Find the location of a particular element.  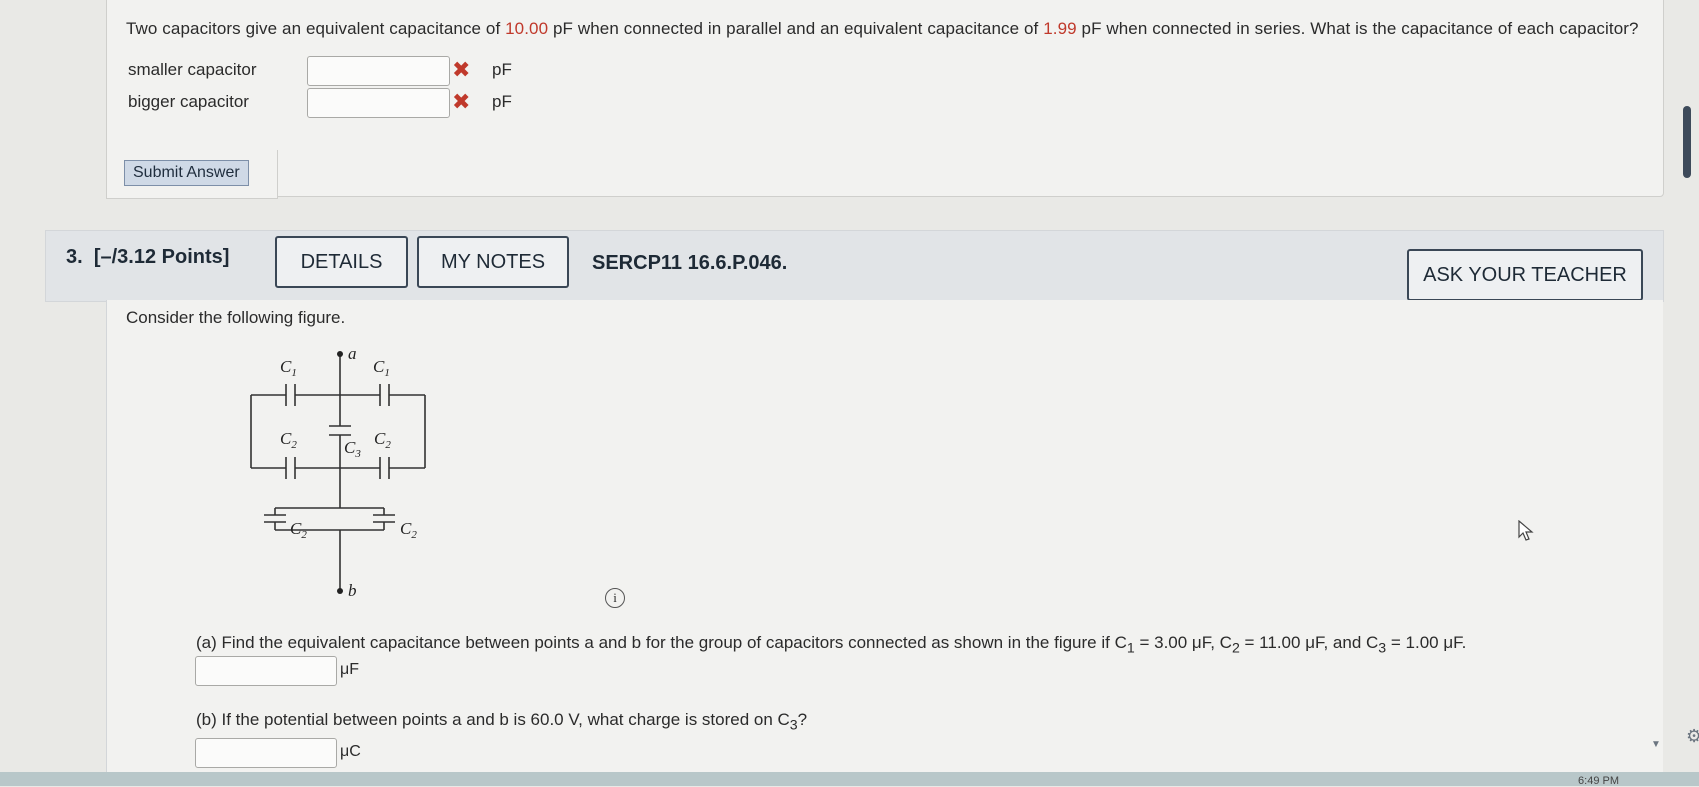

part-b-text: ? is located at coordinates (802, 719).